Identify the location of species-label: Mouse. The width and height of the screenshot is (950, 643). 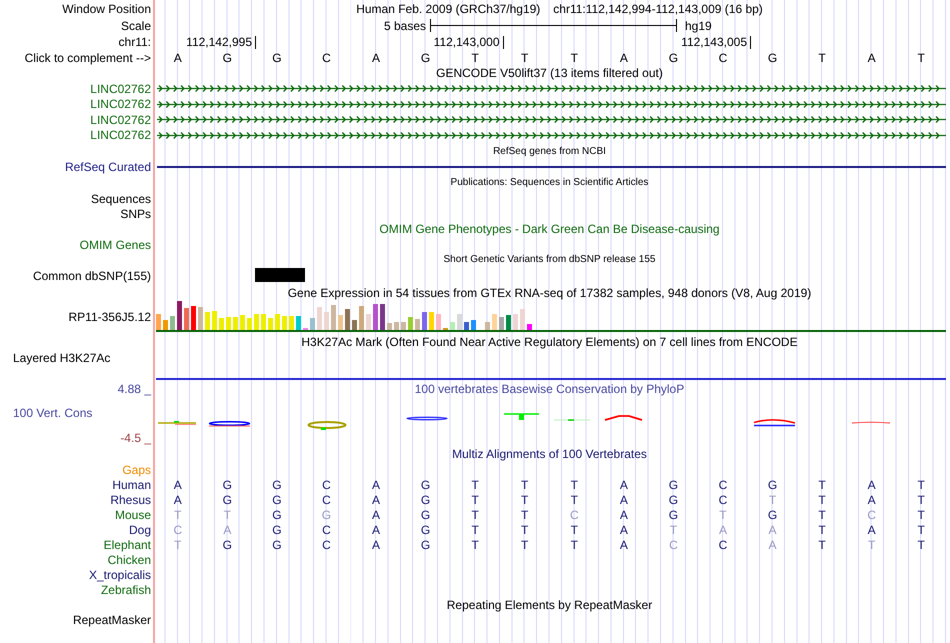
(132, 515).